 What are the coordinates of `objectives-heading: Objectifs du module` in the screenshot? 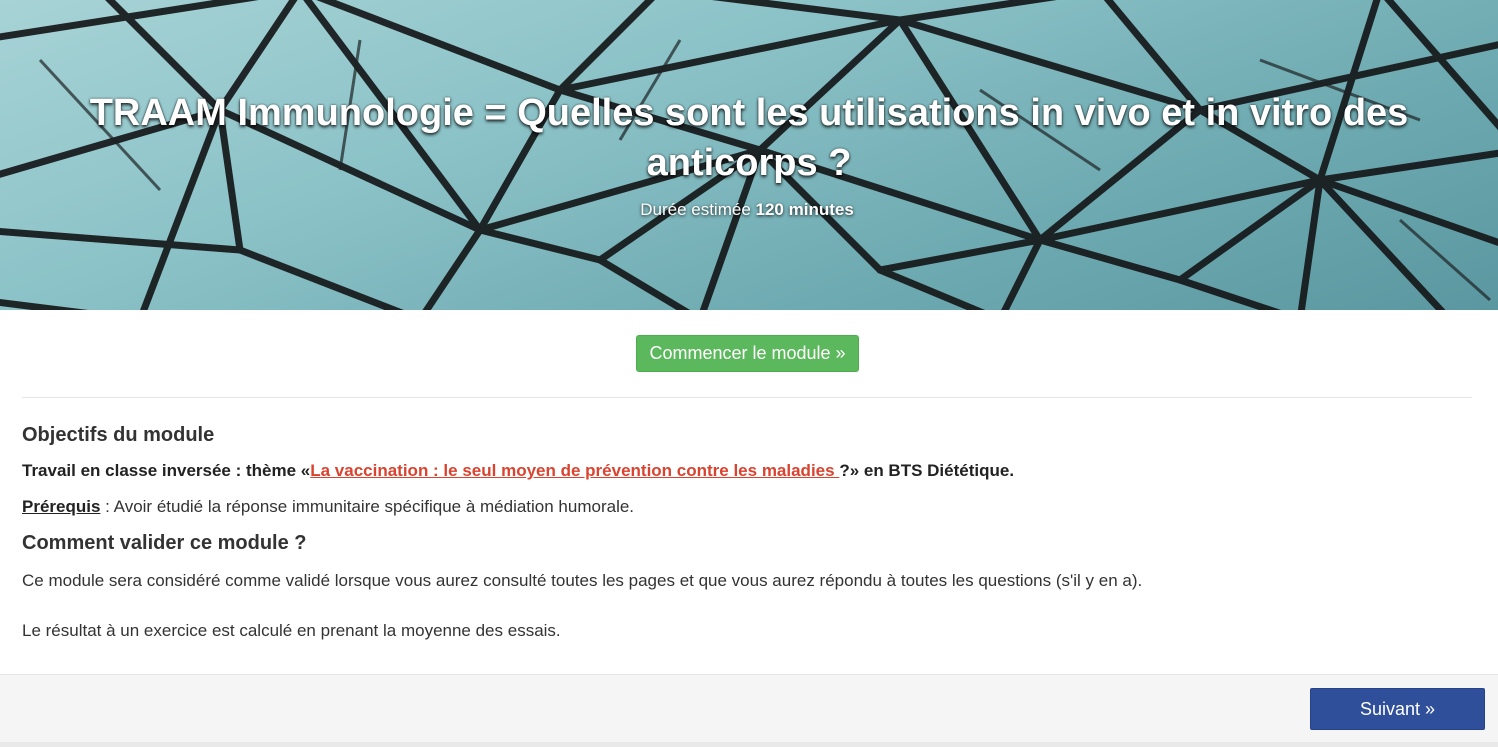 It's located at (118, 435).